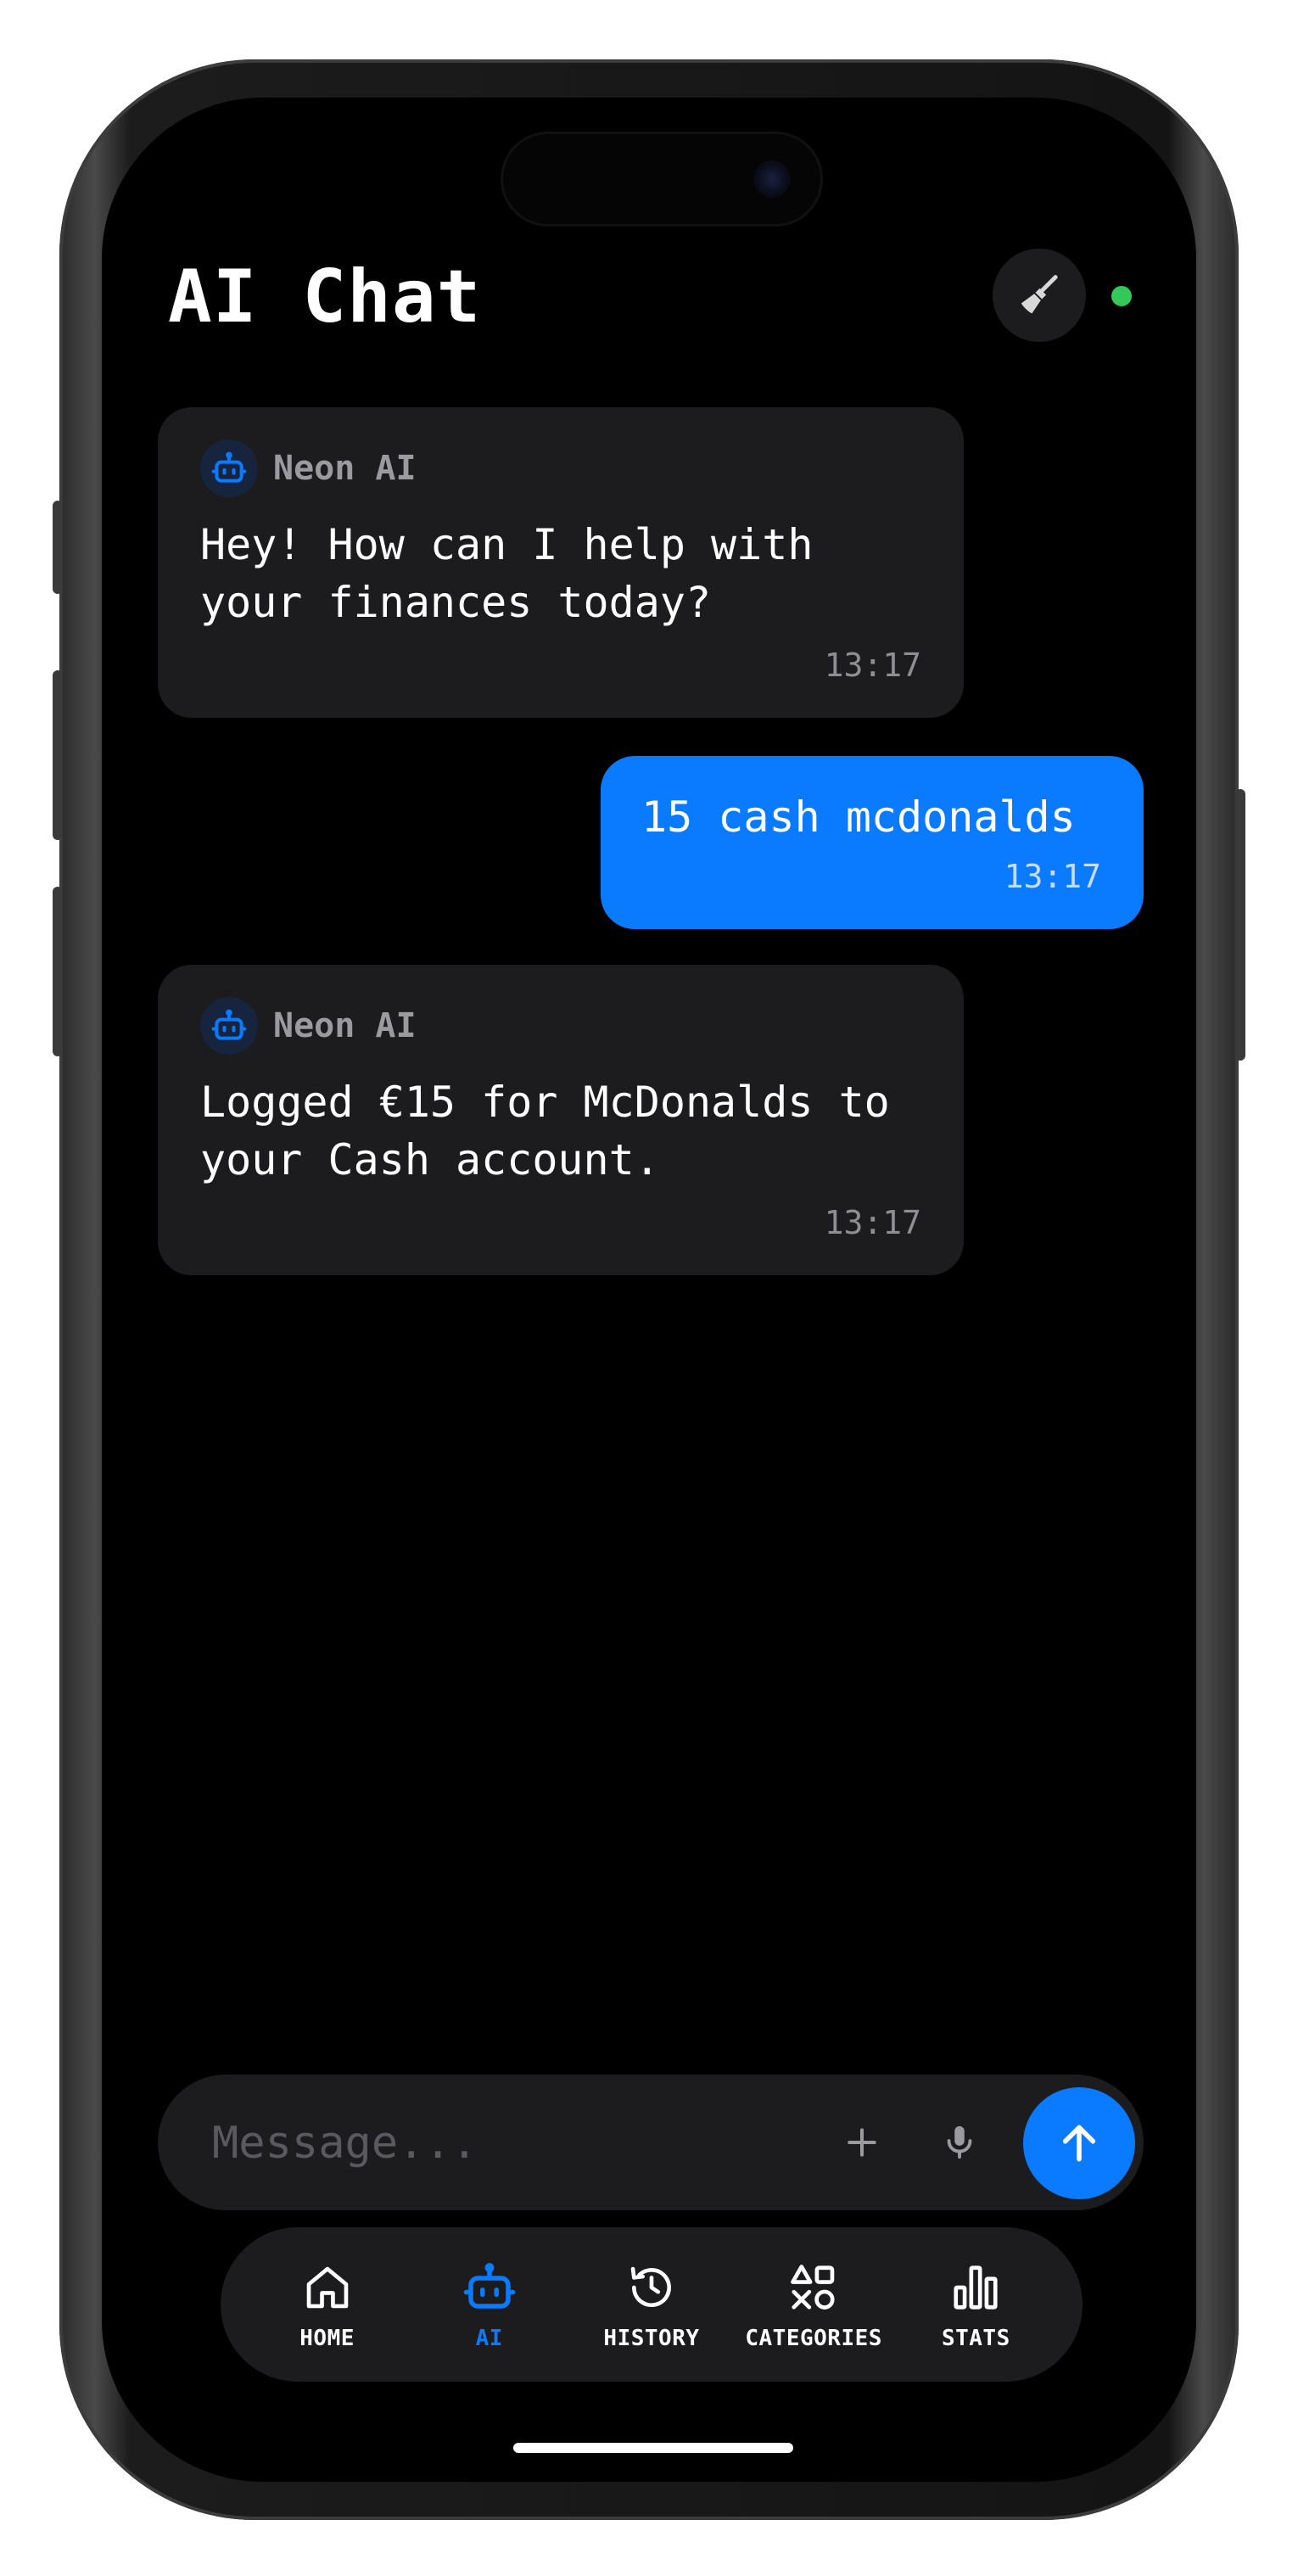  Describe the element at coordinates (489, 2338) in the screenshot. I see `tab-label: AI` at that location.